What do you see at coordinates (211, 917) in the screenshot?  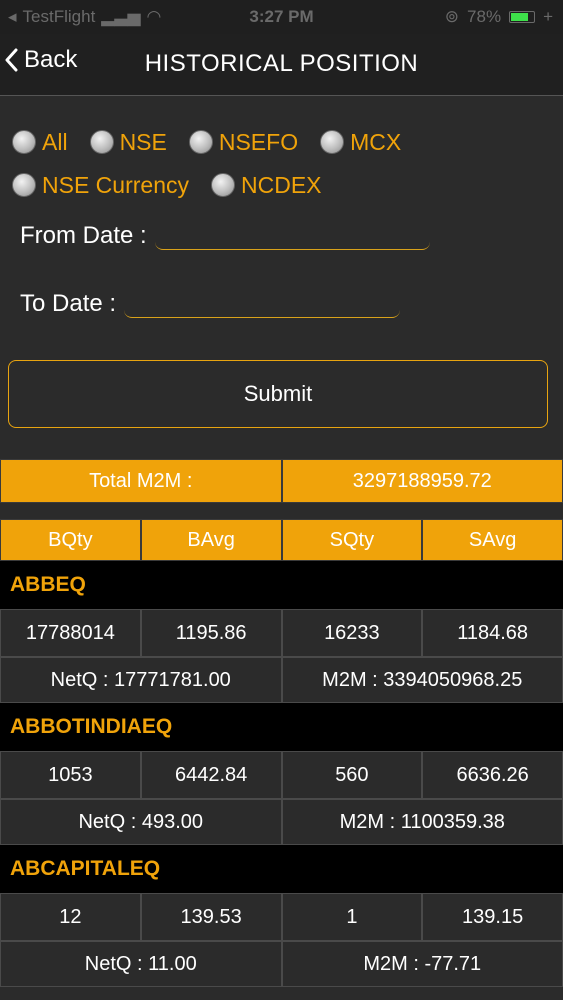 I see `bavg-cell: 139.53` at bounding box center [211, 917].